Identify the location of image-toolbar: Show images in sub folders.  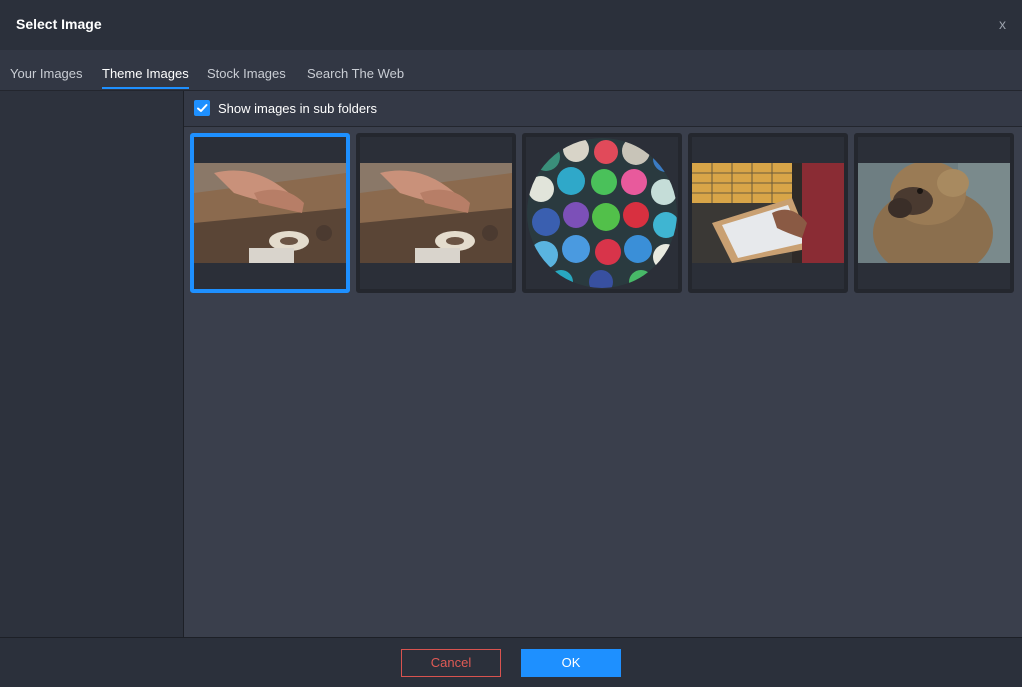
(603, 109).